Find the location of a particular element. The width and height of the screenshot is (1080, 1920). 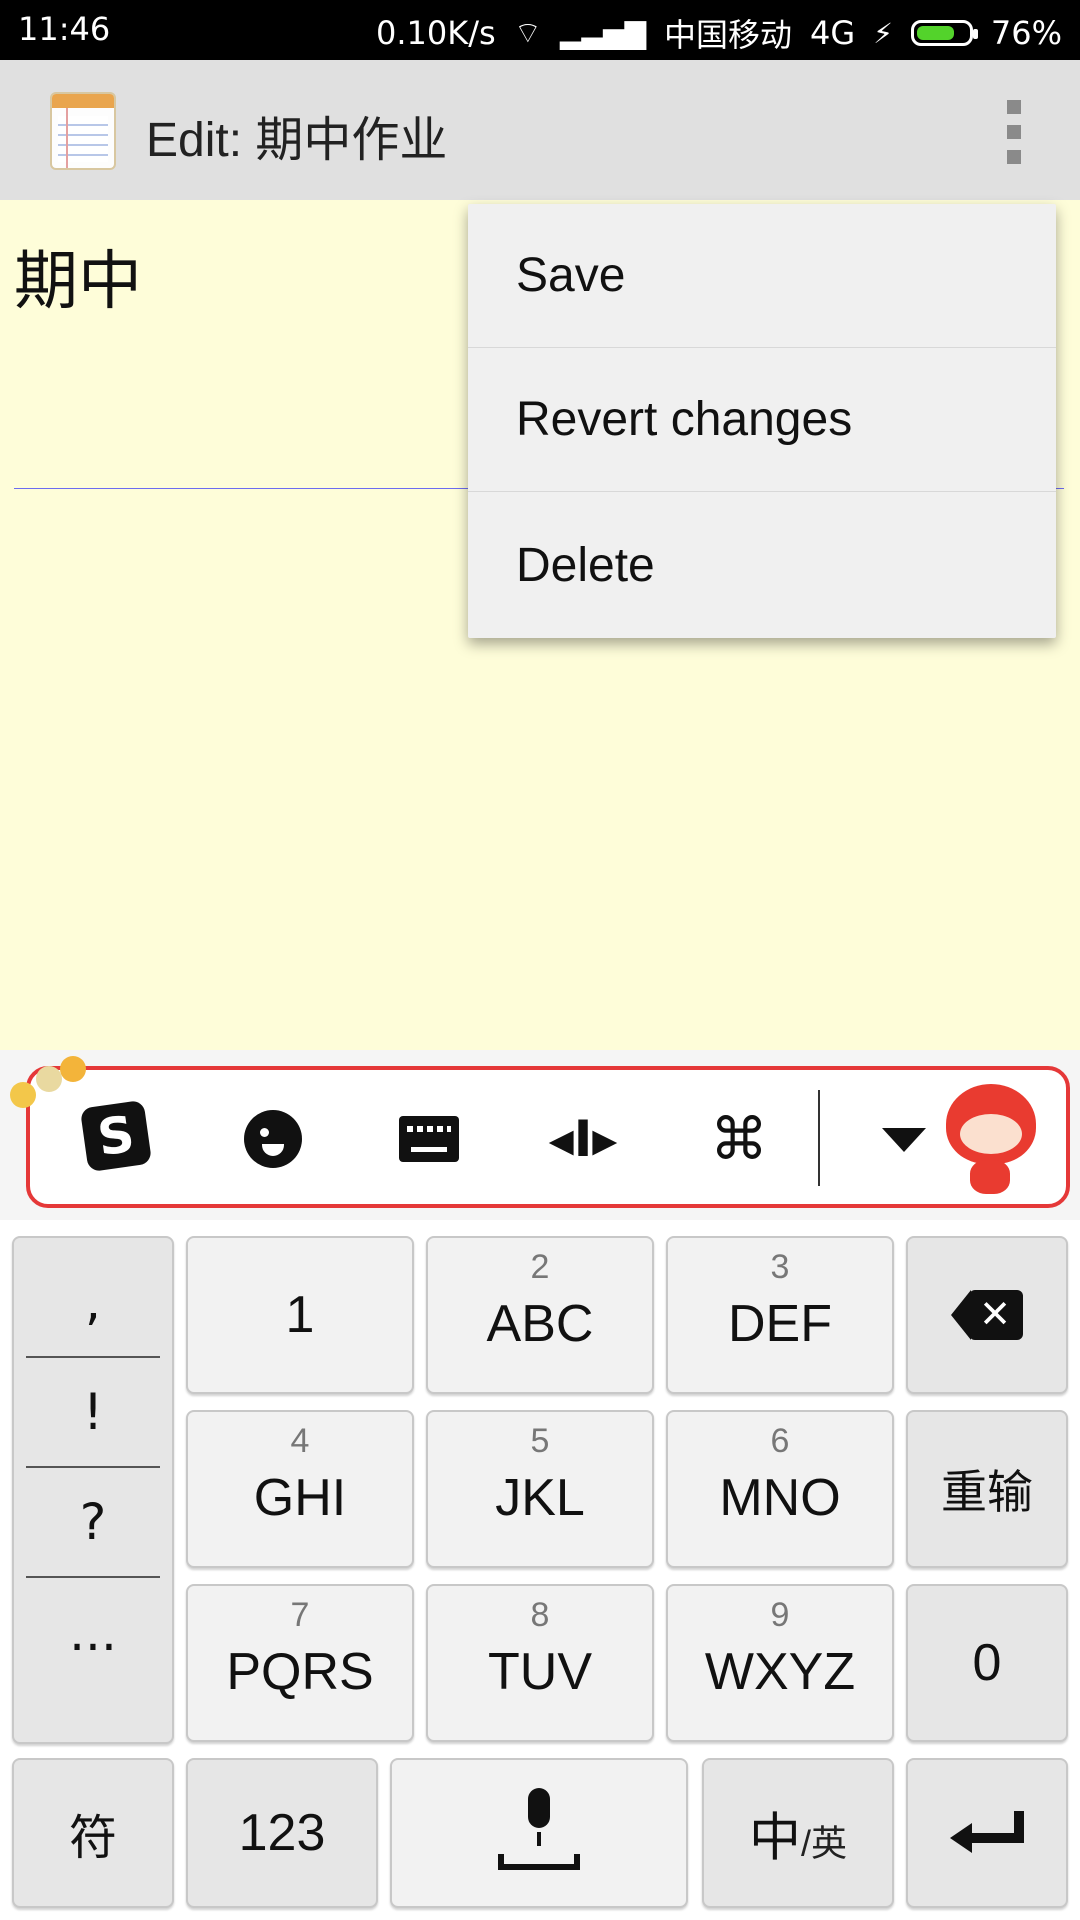

command-icon: ⌘ is located at coordinates (739, 1139).